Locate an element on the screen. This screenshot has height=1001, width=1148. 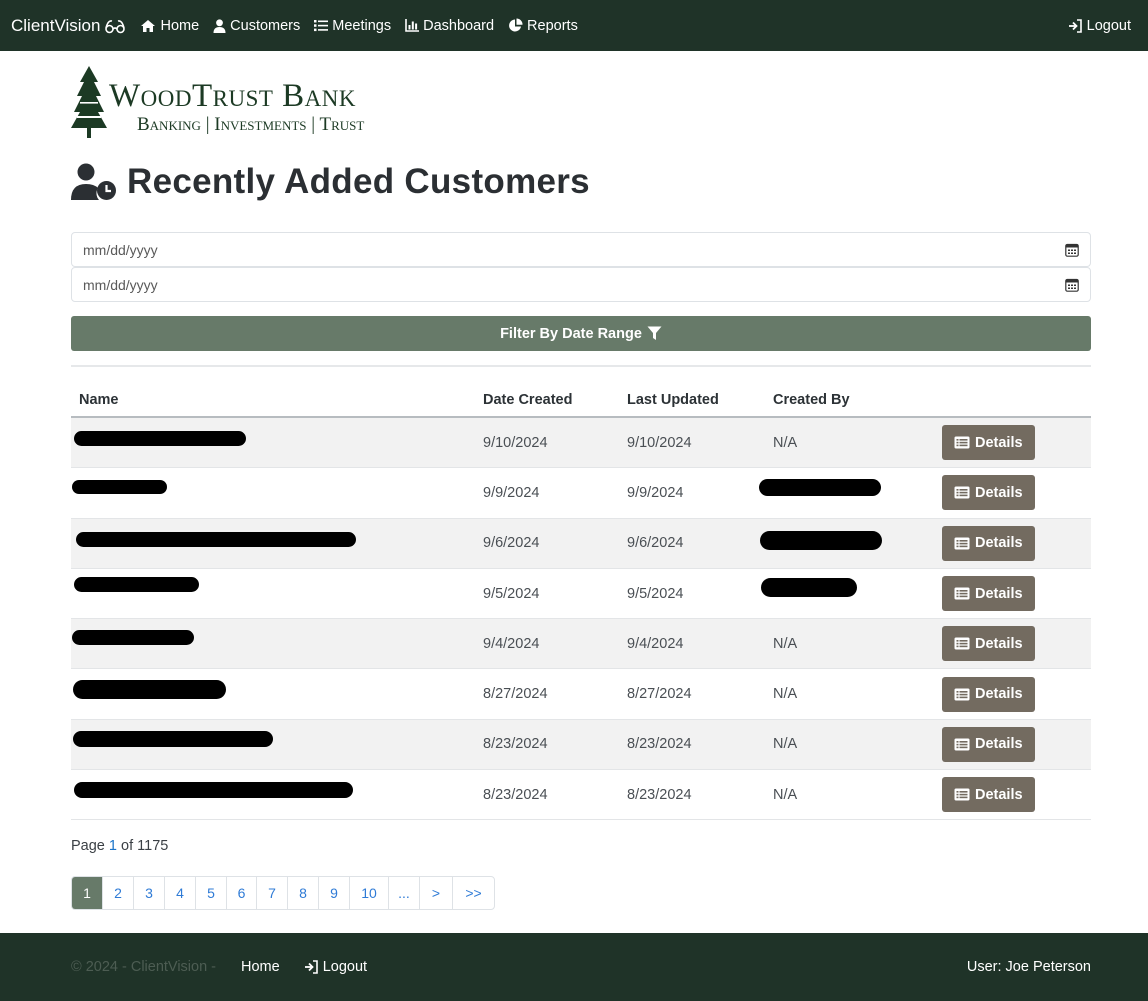
nav-dashboard: Dashboard is located at coordinates (449, 26).